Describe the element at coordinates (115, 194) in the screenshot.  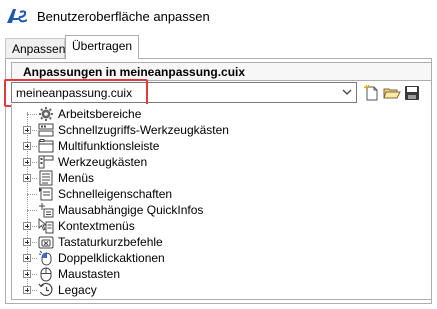
I see `tree-item-label: Schnelleigenschaften` at that location.